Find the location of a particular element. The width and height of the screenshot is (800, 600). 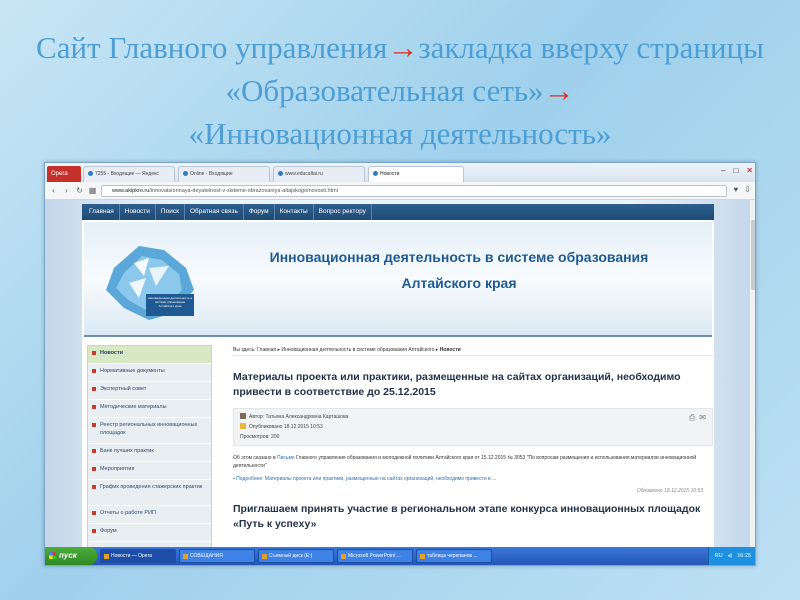

reload-icon: ↻ is located at coordinates (79, 190).